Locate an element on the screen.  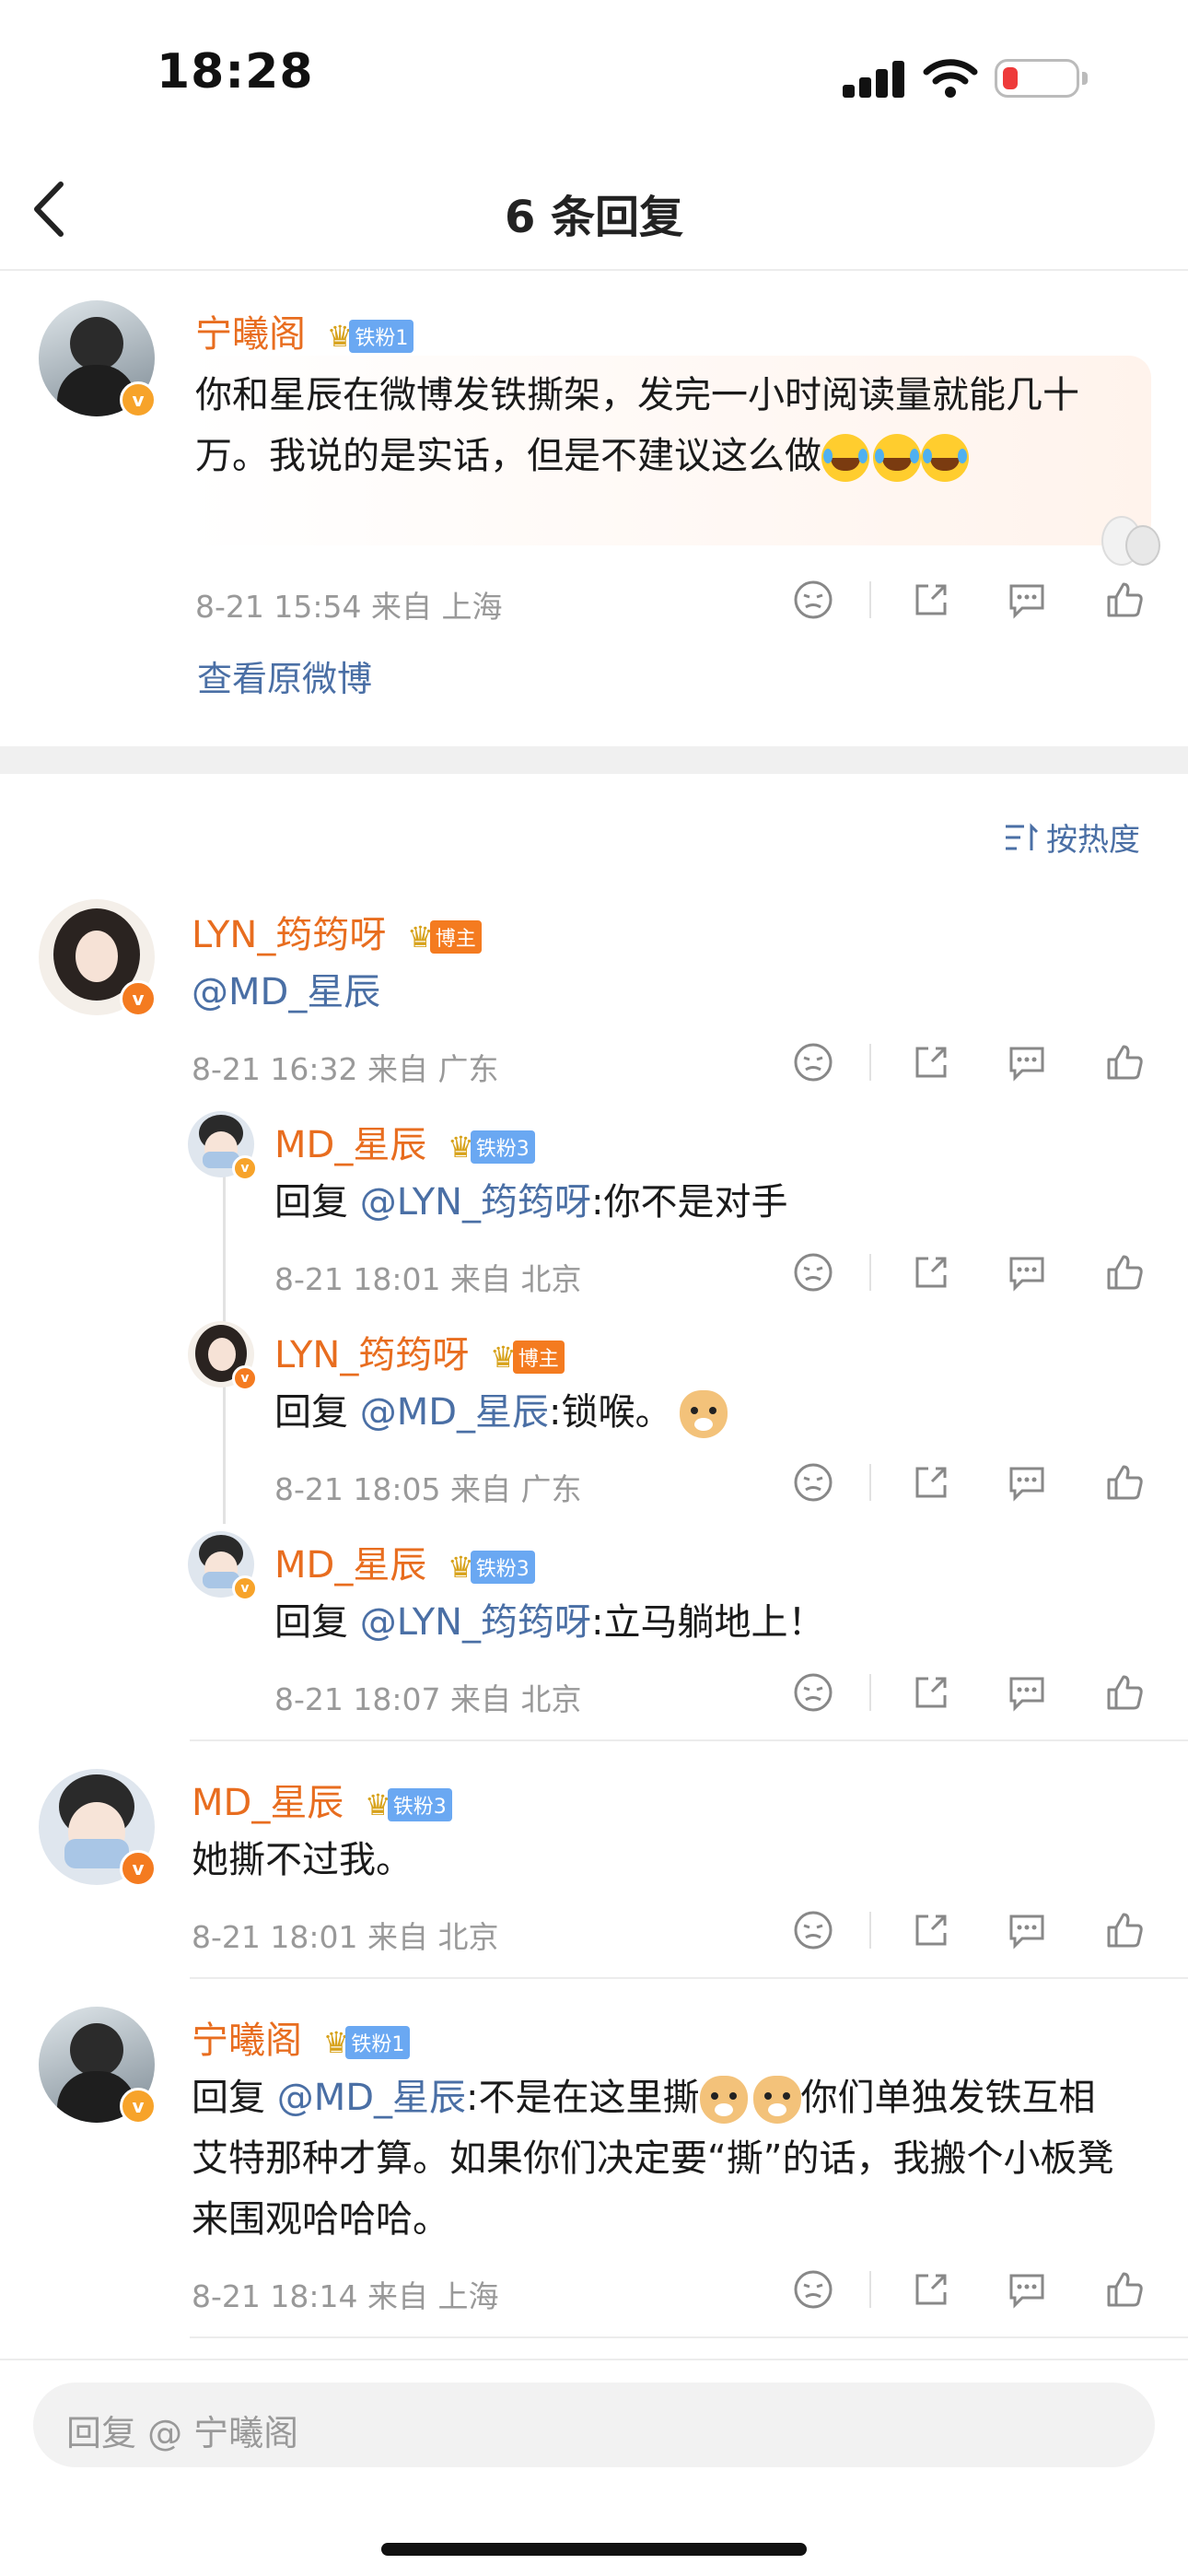
input-divider is located at coordinates (594, 2359).